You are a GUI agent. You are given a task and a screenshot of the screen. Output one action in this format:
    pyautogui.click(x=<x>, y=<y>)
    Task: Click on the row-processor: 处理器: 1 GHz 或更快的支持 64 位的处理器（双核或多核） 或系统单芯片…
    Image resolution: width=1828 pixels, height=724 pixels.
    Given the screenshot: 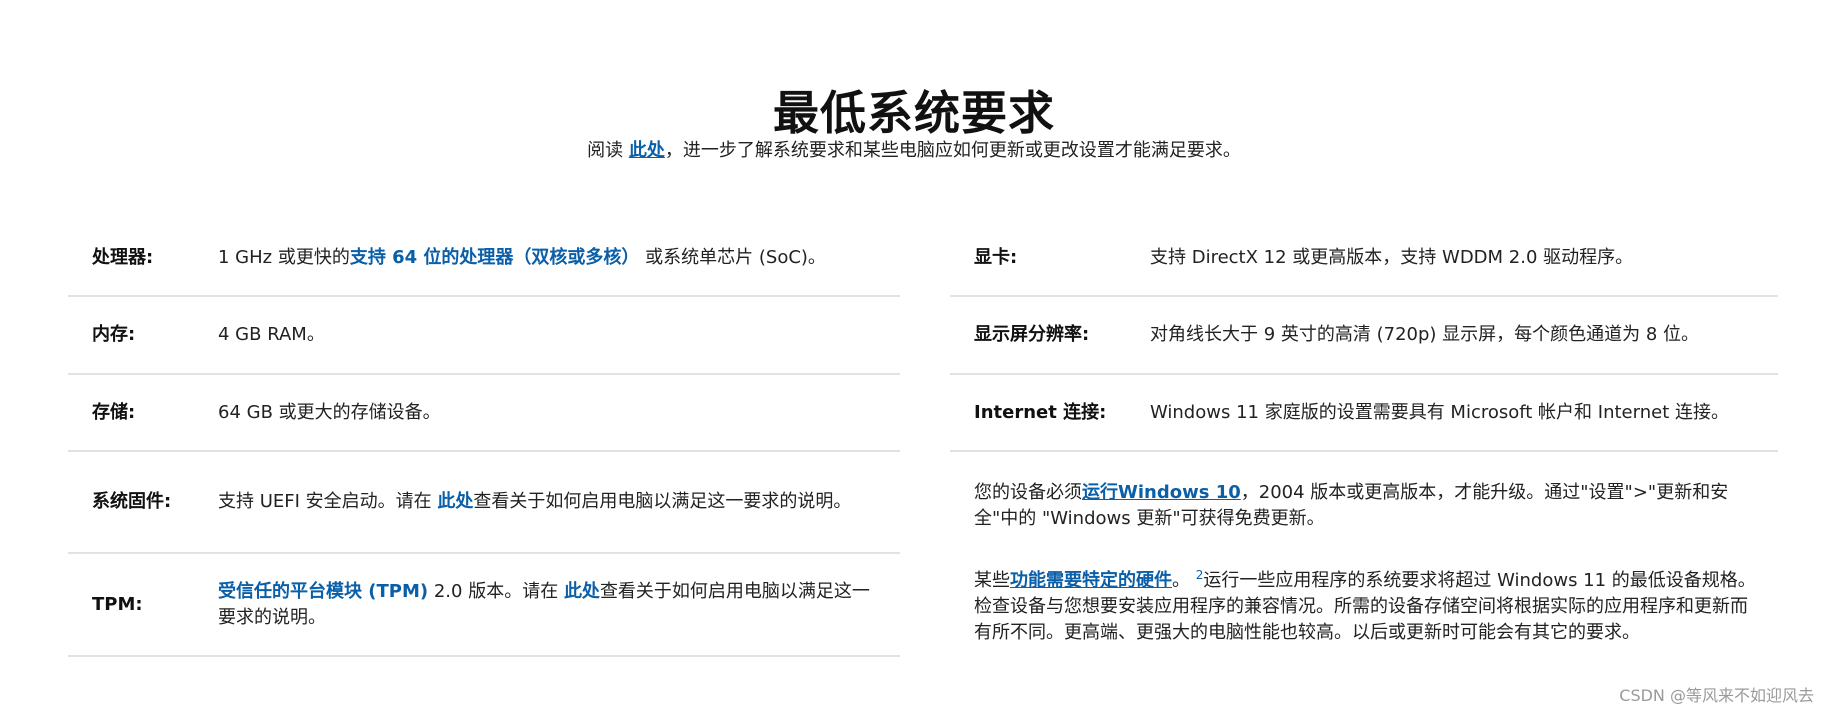 What is the action you would take?
    pyautogui.click(x=484, y=258)
    